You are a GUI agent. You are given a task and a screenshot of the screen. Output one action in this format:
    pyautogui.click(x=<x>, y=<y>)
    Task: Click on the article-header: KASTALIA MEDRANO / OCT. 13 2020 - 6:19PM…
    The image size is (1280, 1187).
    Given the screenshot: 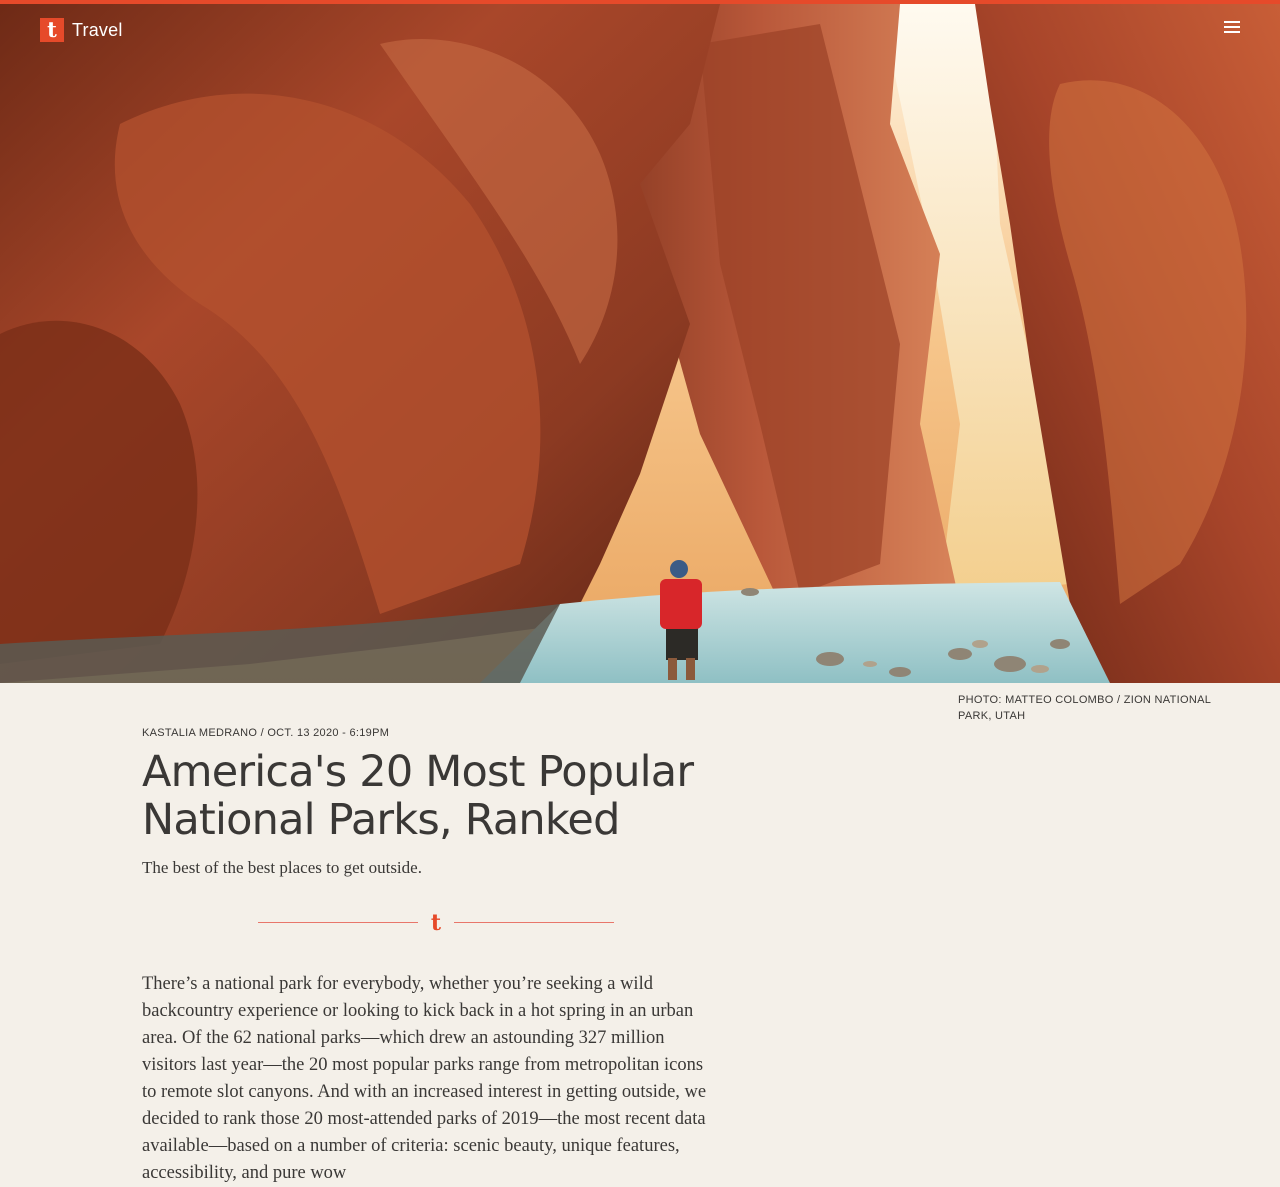 What is the action you would take?
    pyautogui.click(x=432, y=802)
    